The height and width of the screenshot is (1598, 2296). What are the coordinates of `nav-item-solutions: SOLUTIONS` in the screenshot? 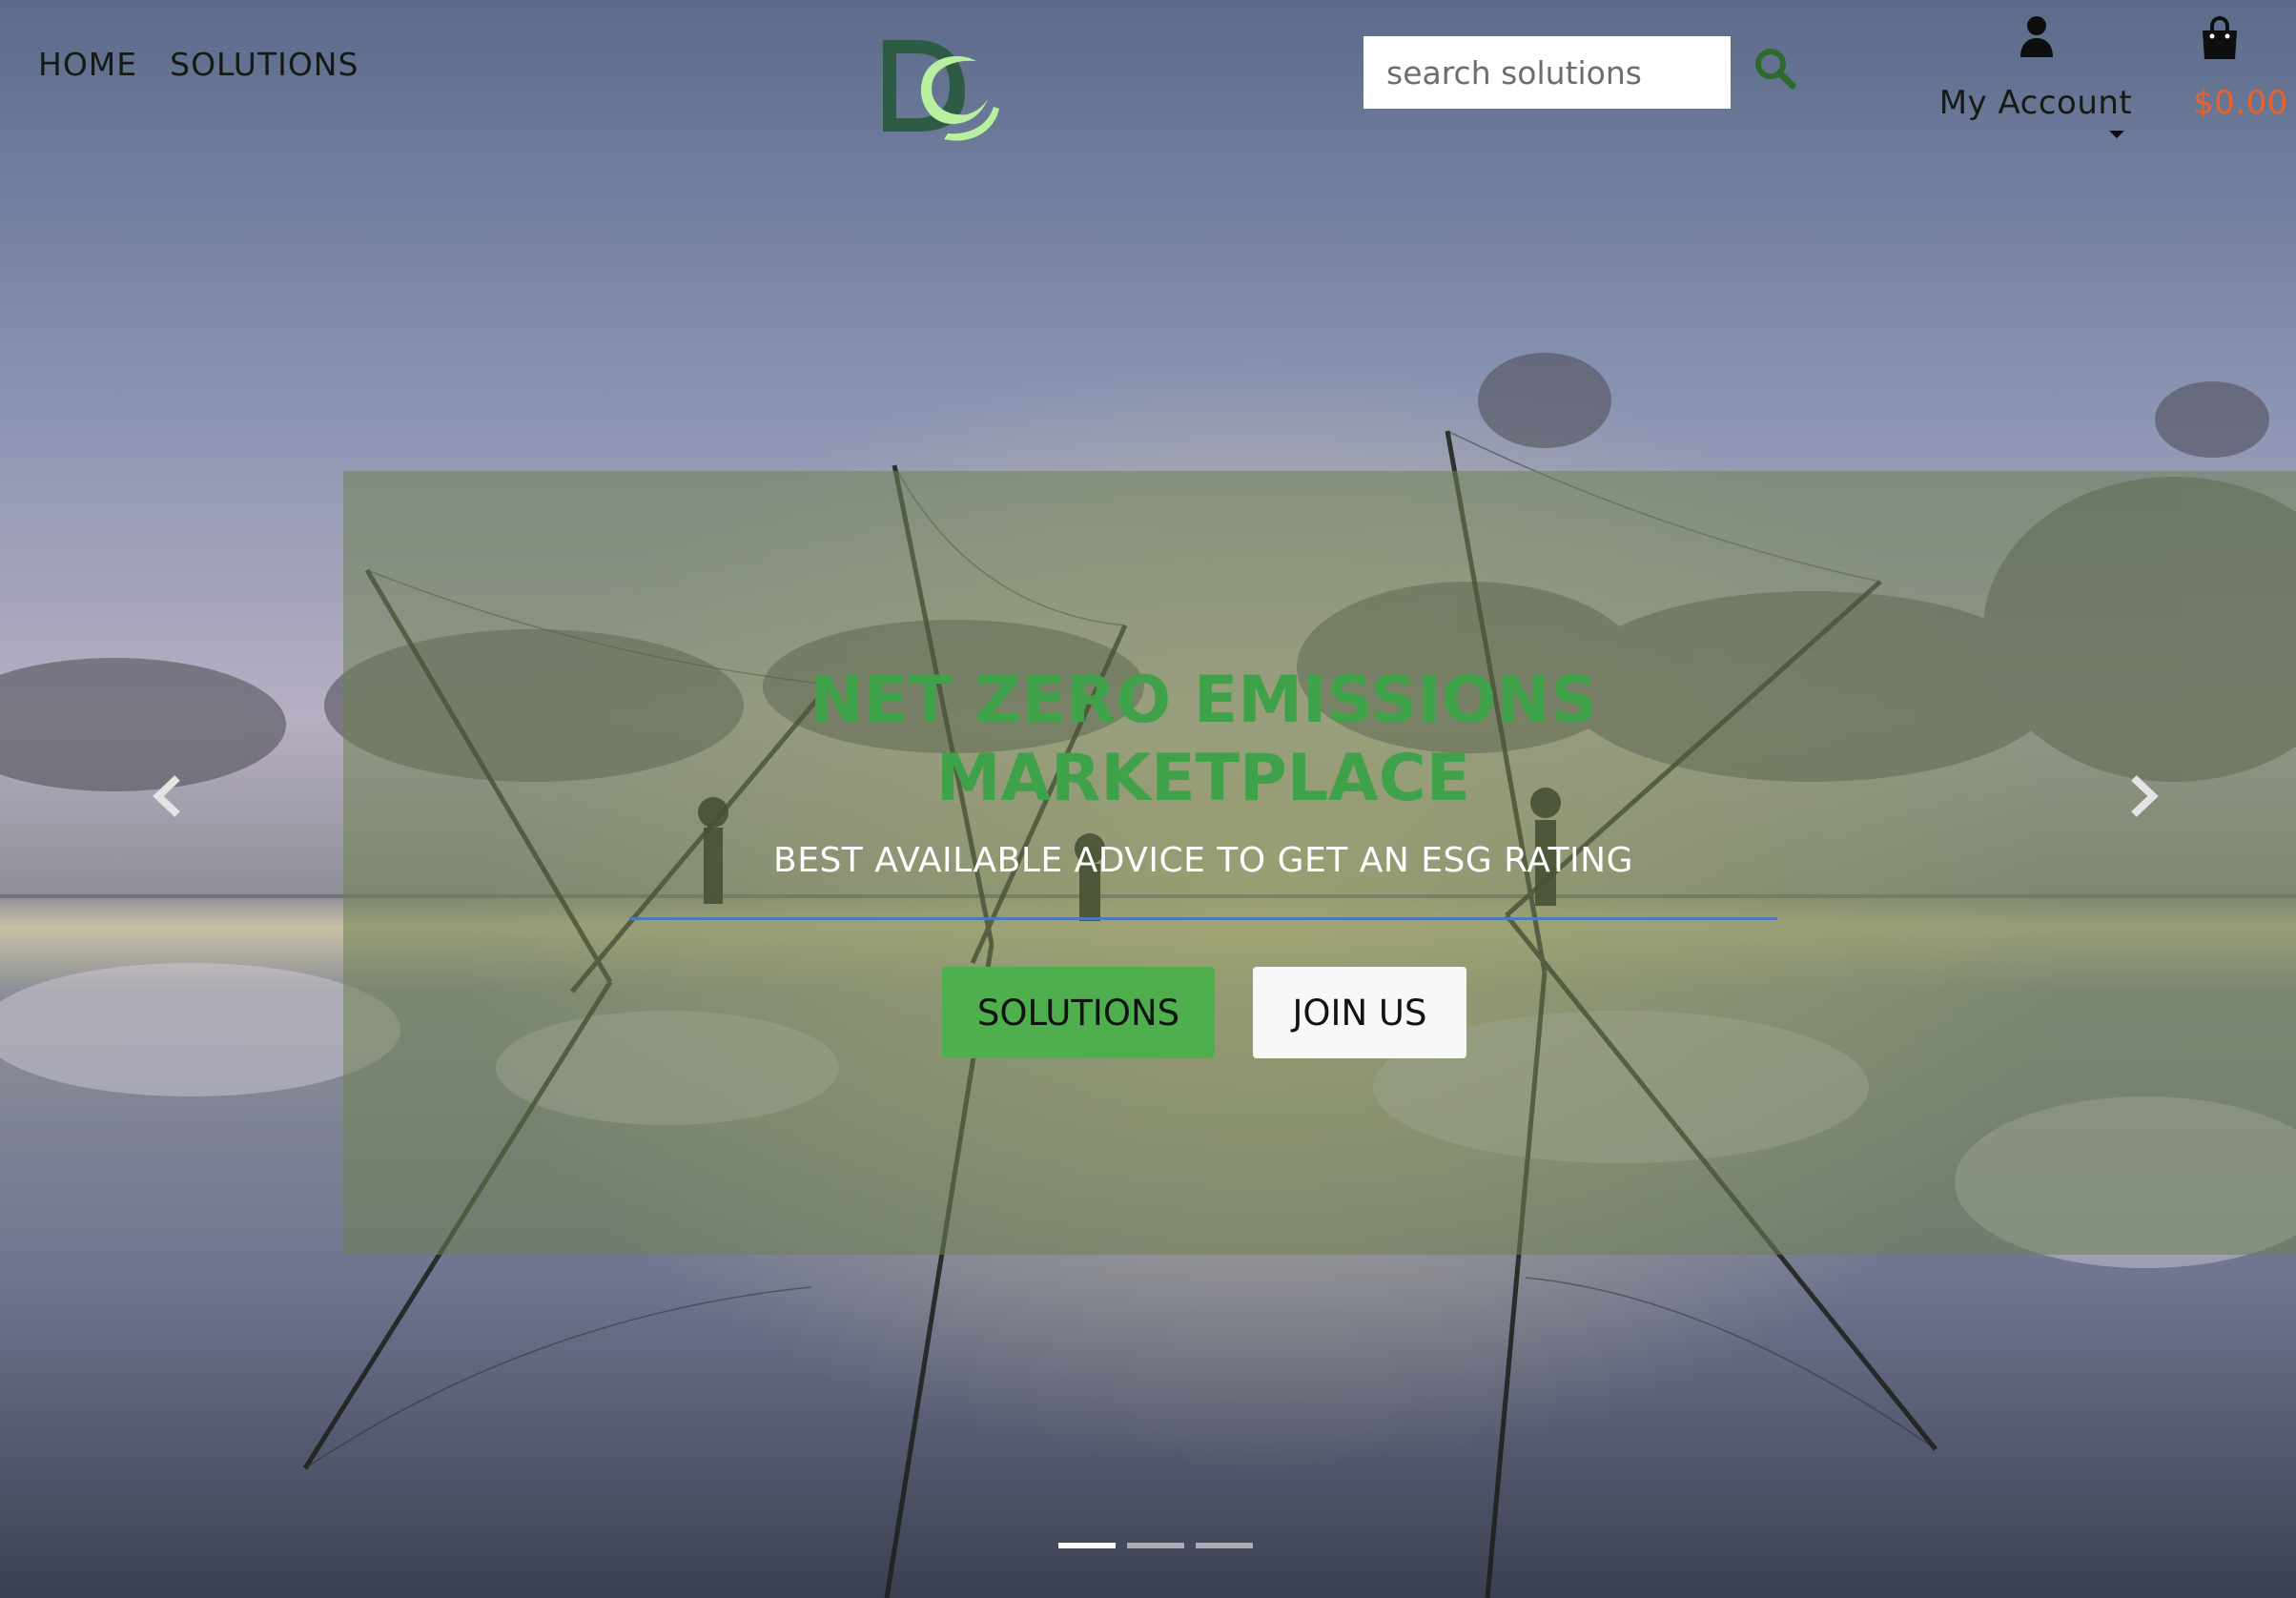 It's located at (265, 65).